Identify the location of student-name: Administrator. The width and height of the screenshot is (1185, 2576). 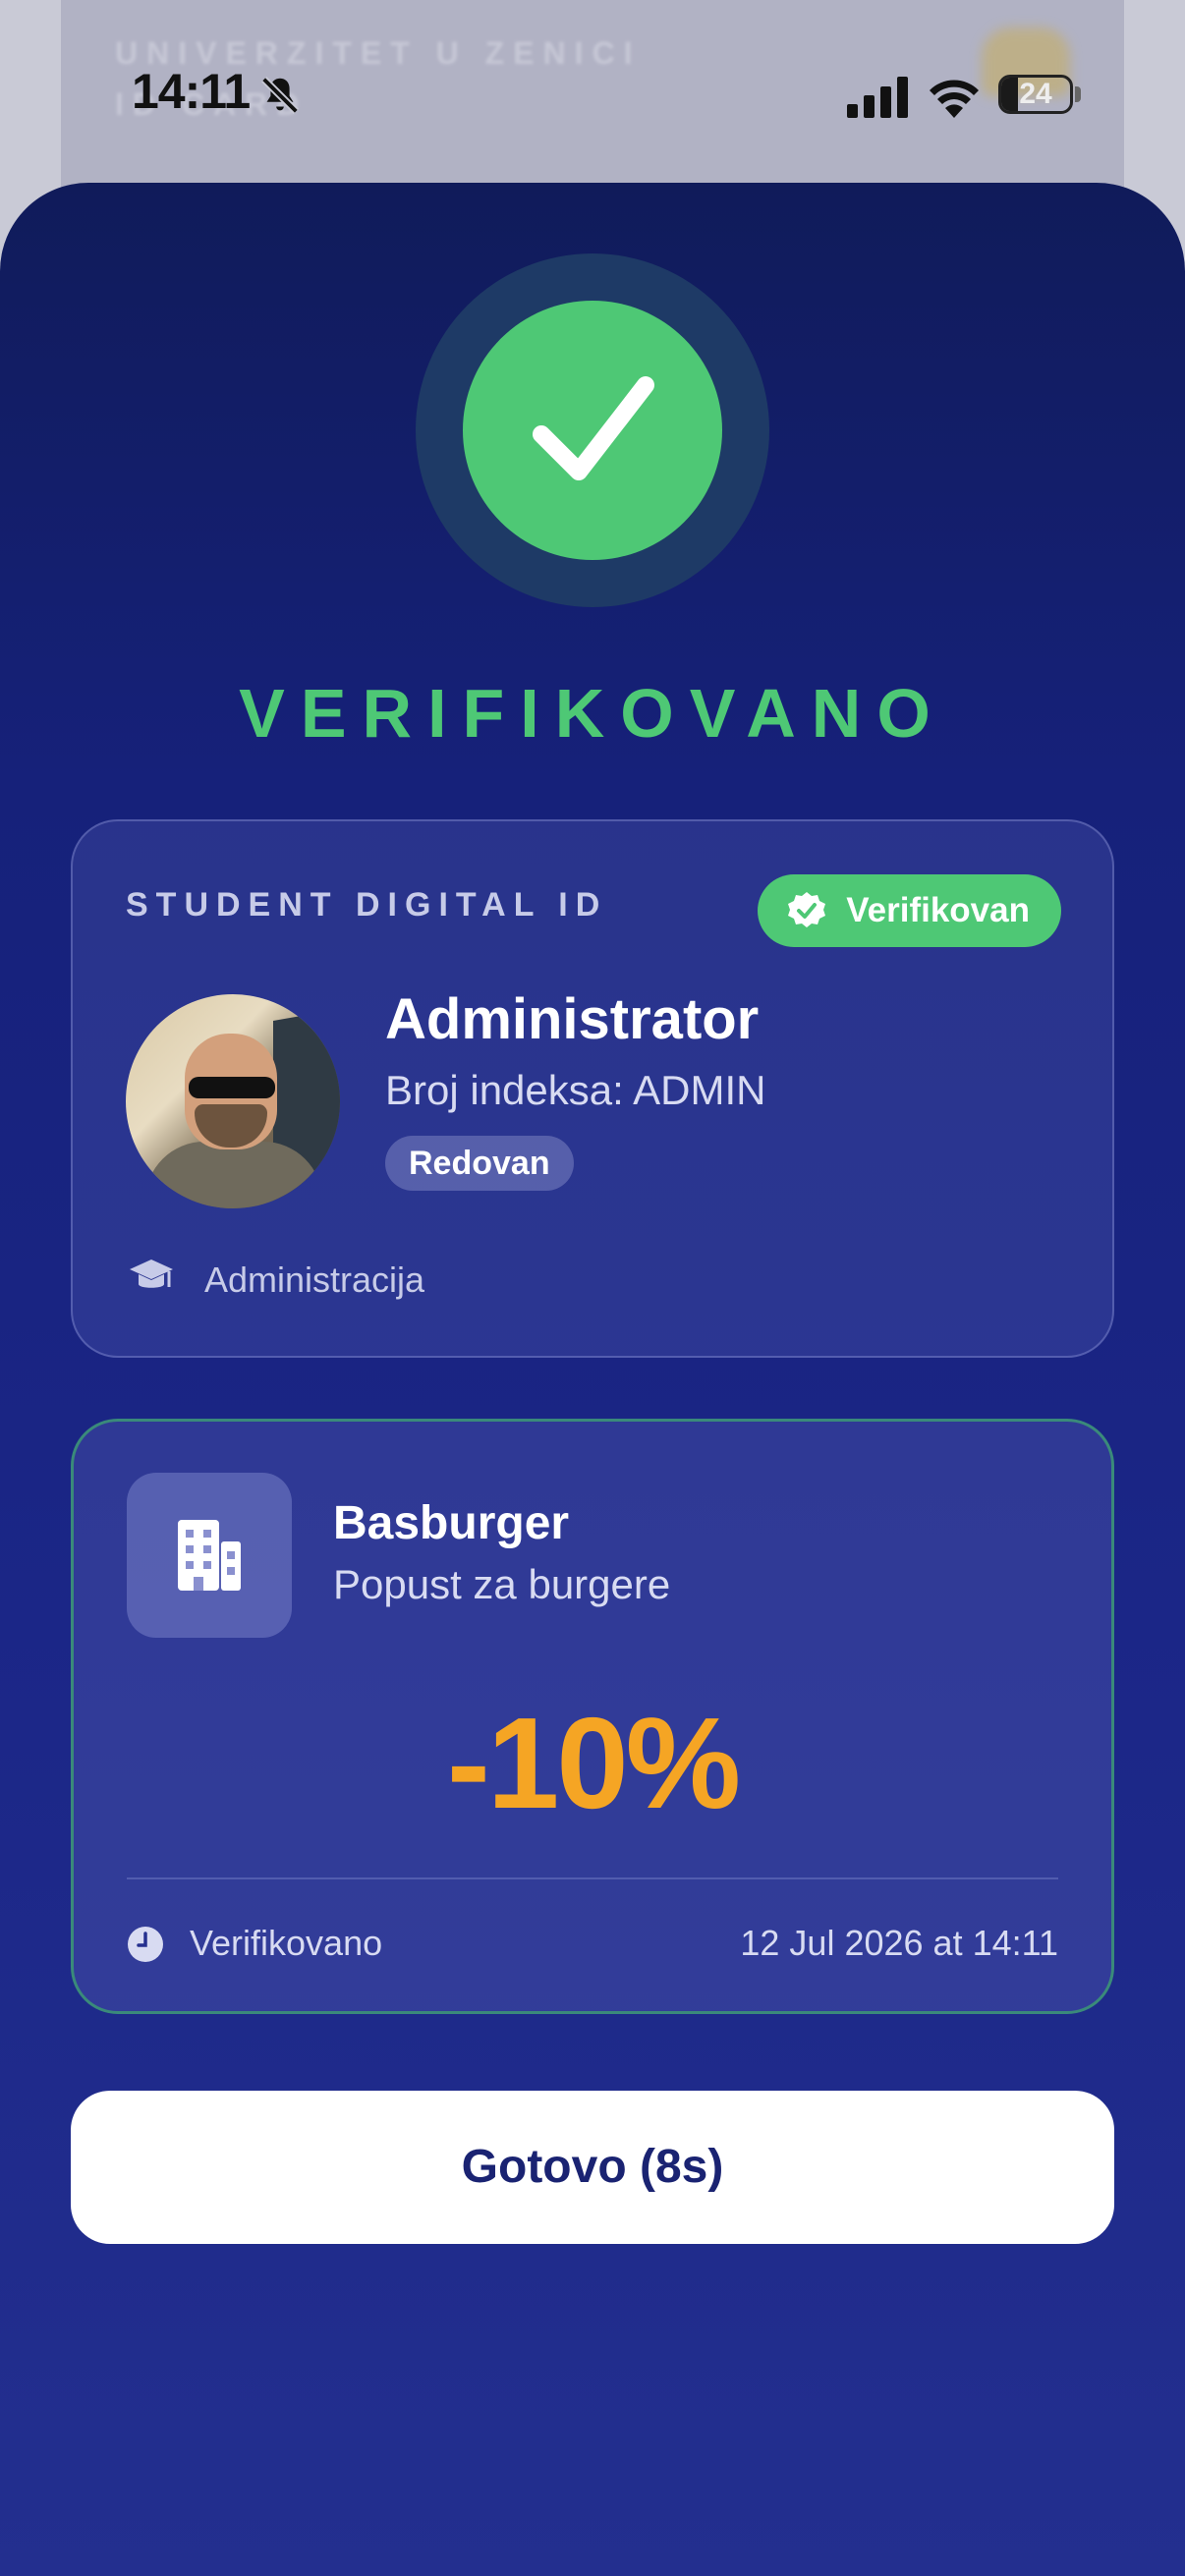
(573, 1019).